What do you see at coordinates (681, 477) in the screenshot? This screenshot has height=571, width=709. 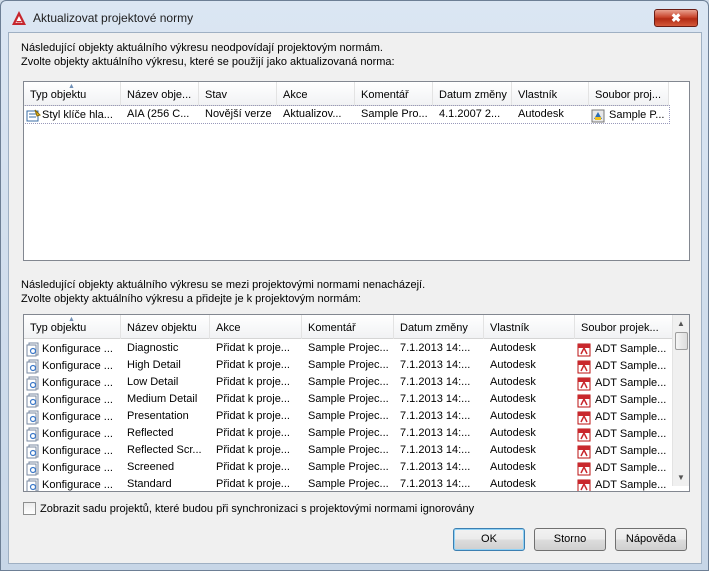 I see `scroll-down-icon: ▼` at bounding box center [681, 477].